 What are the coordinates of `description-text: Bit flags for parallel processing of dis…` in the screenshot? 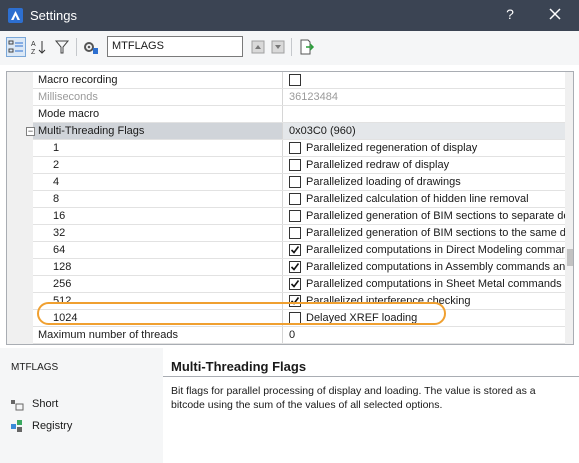 It's located at (353, 398).